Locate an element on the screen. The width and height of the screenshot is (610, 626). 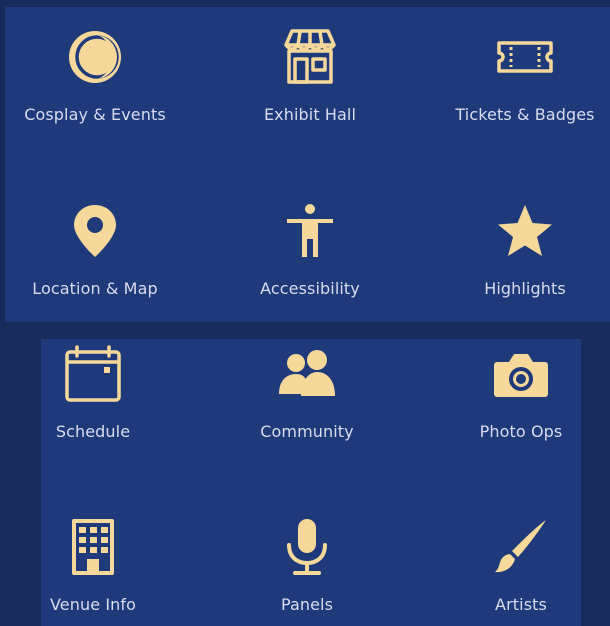
menu-item-location-map: Location & Map is located at coordinates (95, 248).